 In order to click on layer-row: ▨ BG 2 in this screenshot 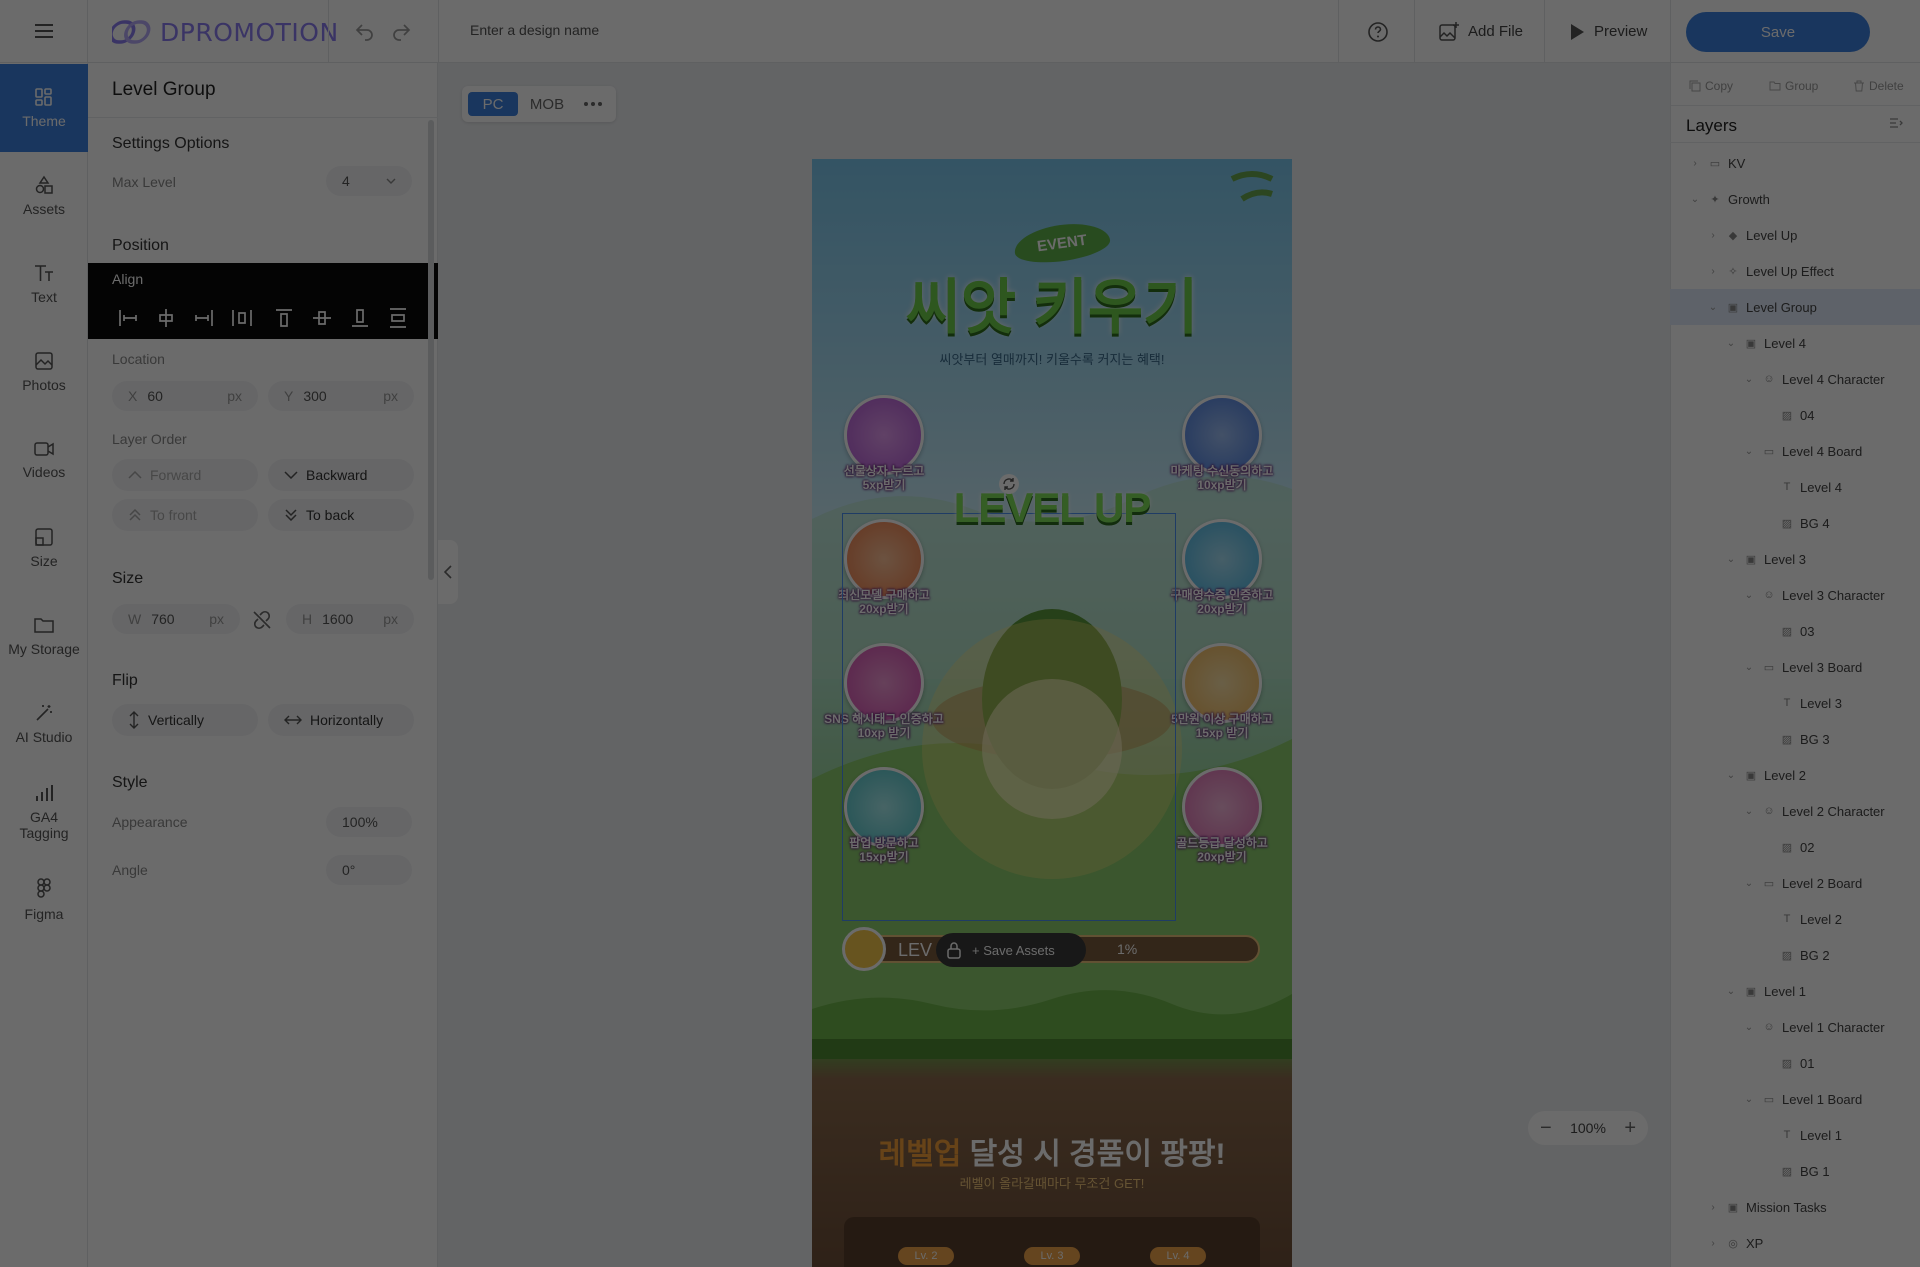, I will do `click(1795, 955)`.